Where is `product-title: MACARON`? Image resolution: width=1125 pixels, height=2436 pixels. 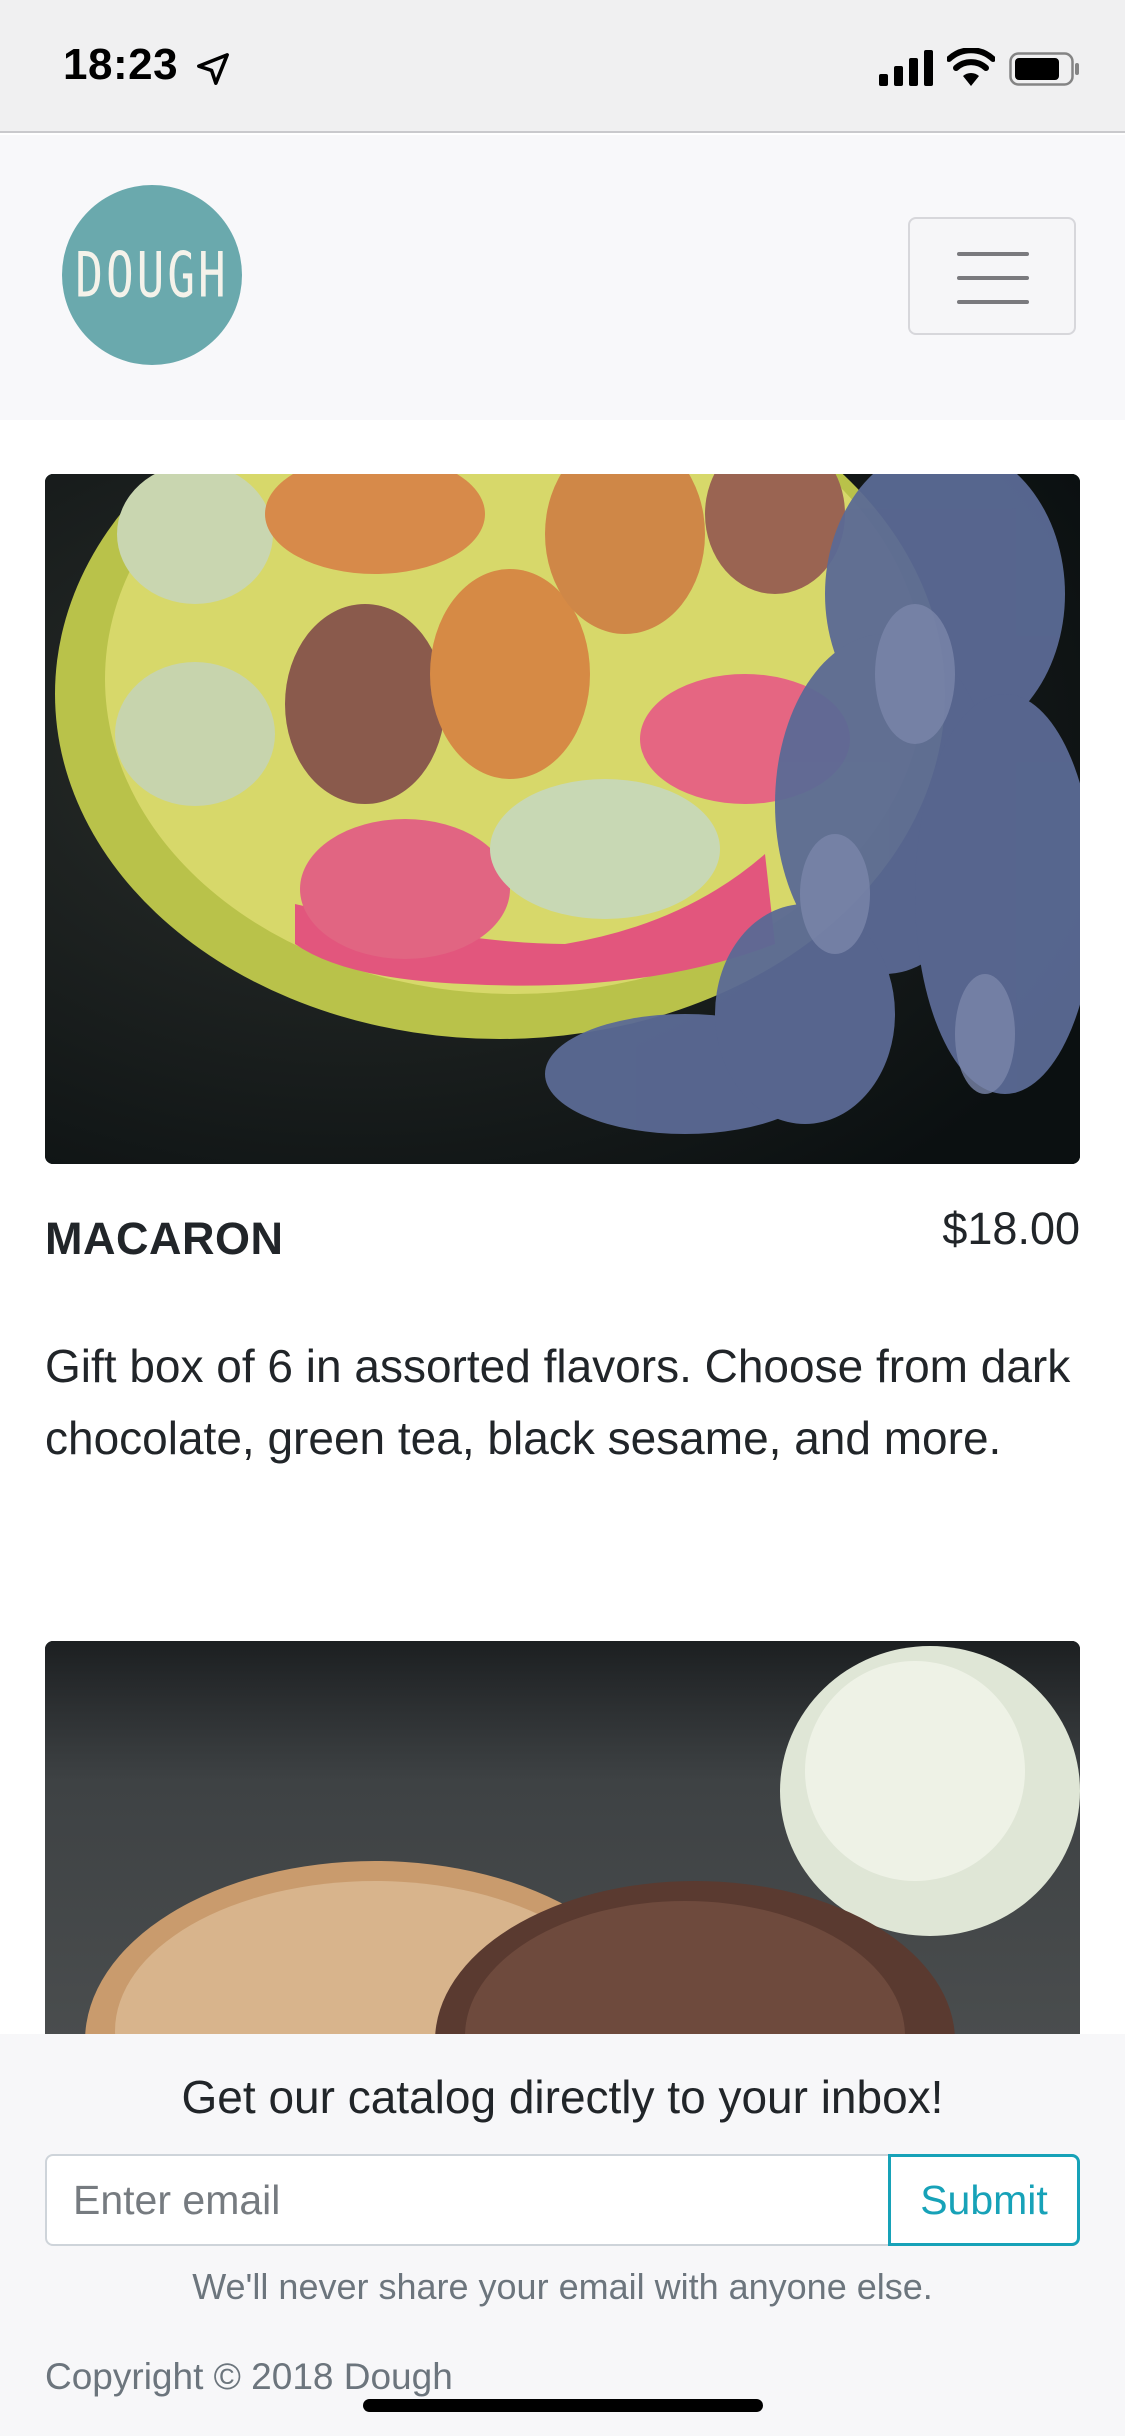 product-title: MACARON is located at coordinates (164, 1238).